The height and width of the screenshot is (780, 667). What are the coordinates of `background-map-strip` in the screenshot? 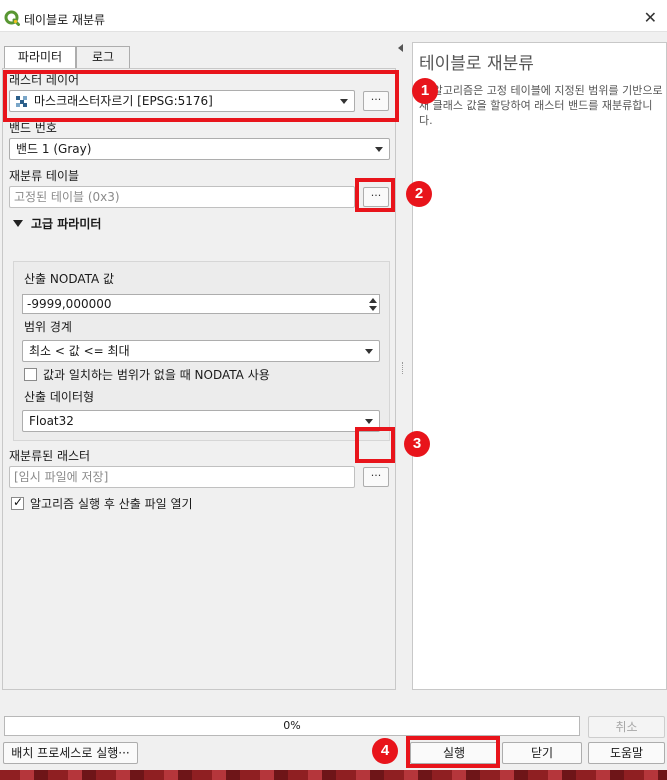 It's located at (333, 775).